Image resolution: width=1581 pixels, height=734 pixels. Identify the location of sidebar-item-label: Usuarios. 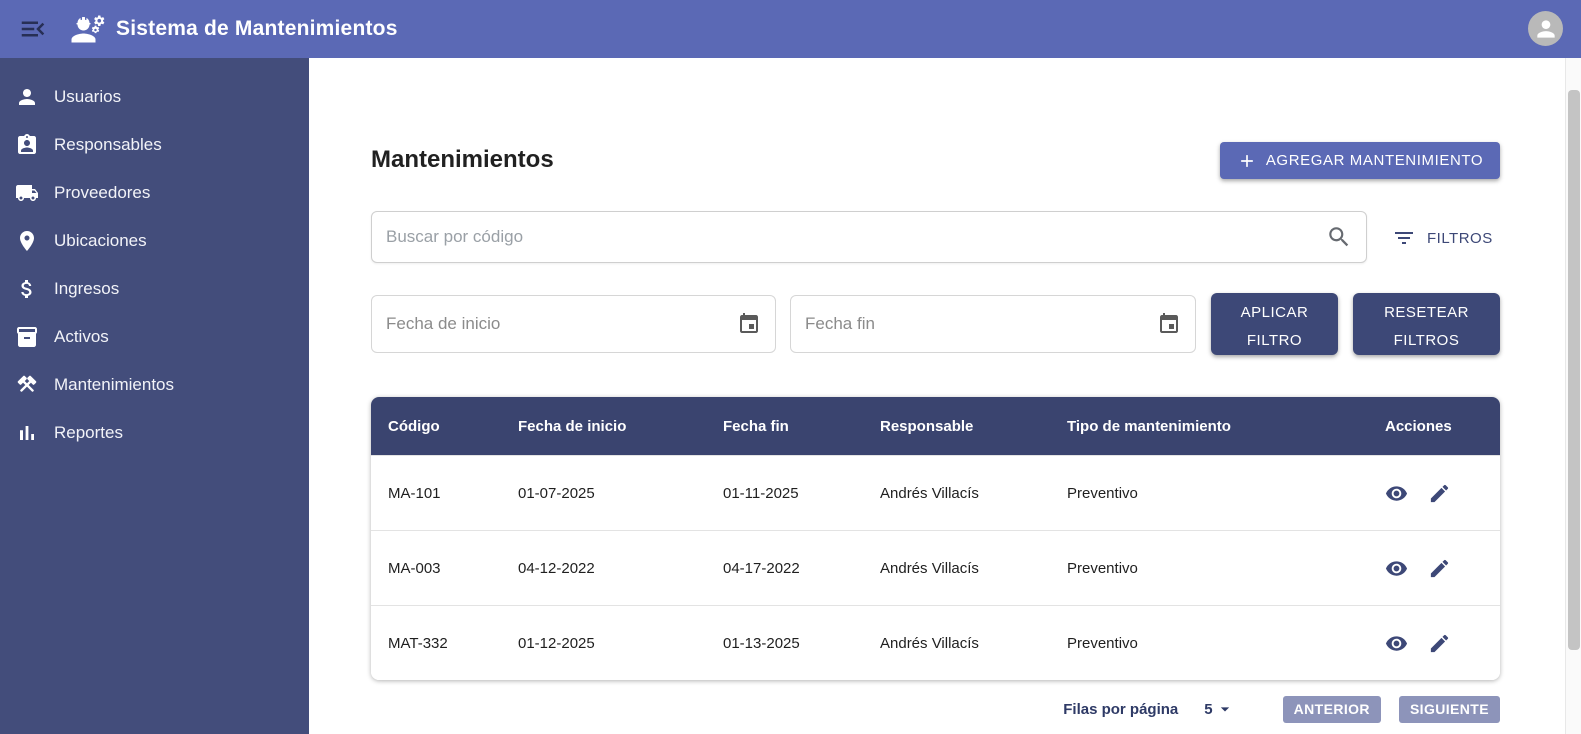
(88, 96).